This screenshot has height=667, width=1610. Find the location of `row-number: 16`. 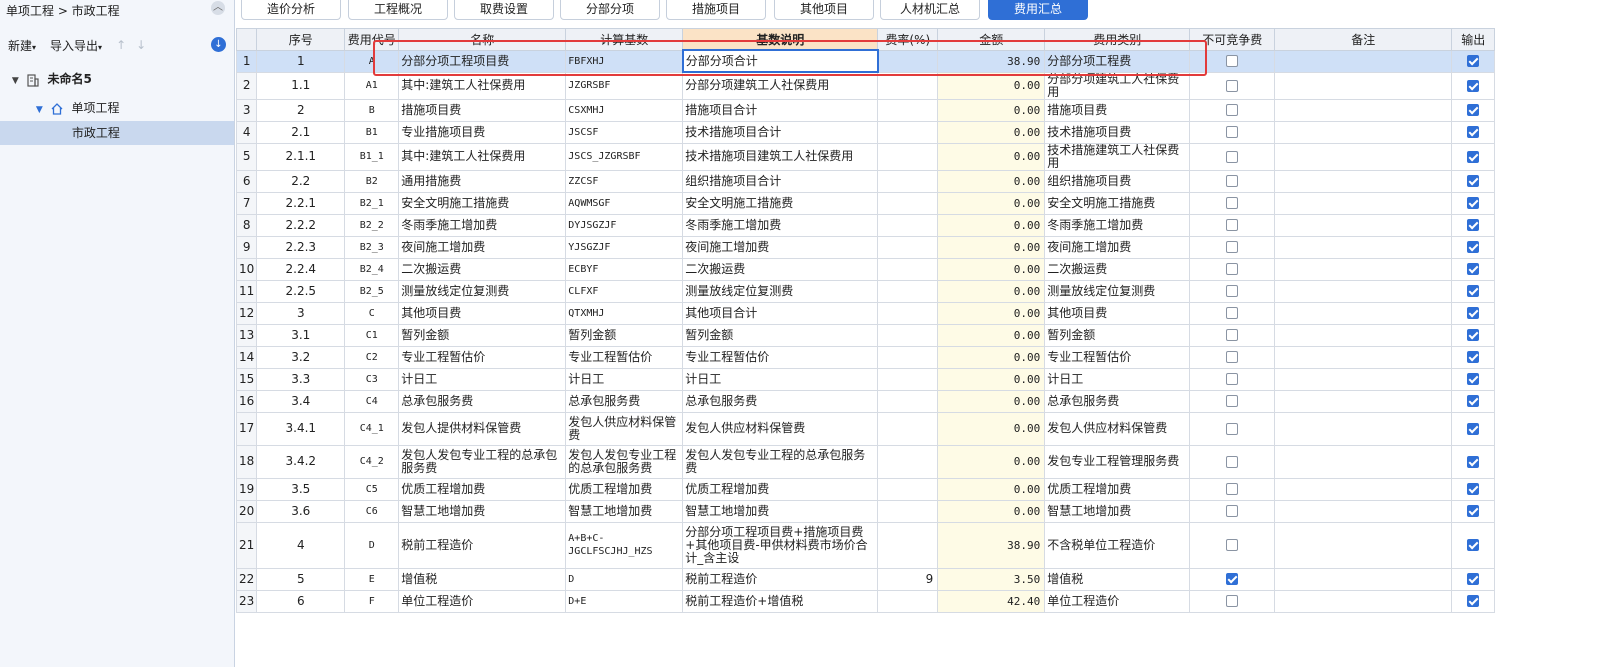

row-number: 16 is located at coordinates (246, 401).